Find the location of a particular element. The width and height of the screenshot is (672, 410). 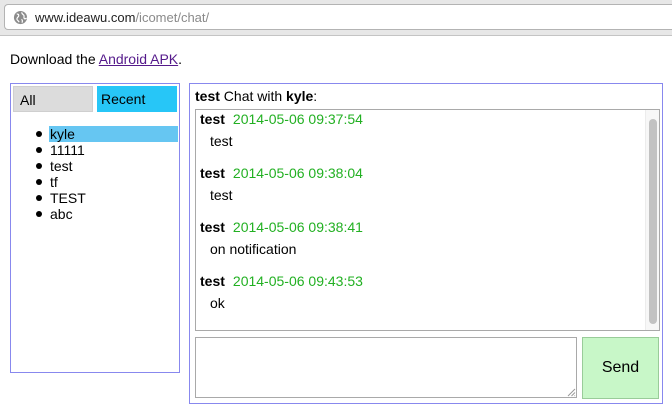

message-header: test 2014-05-06 09:37:54 is located at coordinates (410, 119).